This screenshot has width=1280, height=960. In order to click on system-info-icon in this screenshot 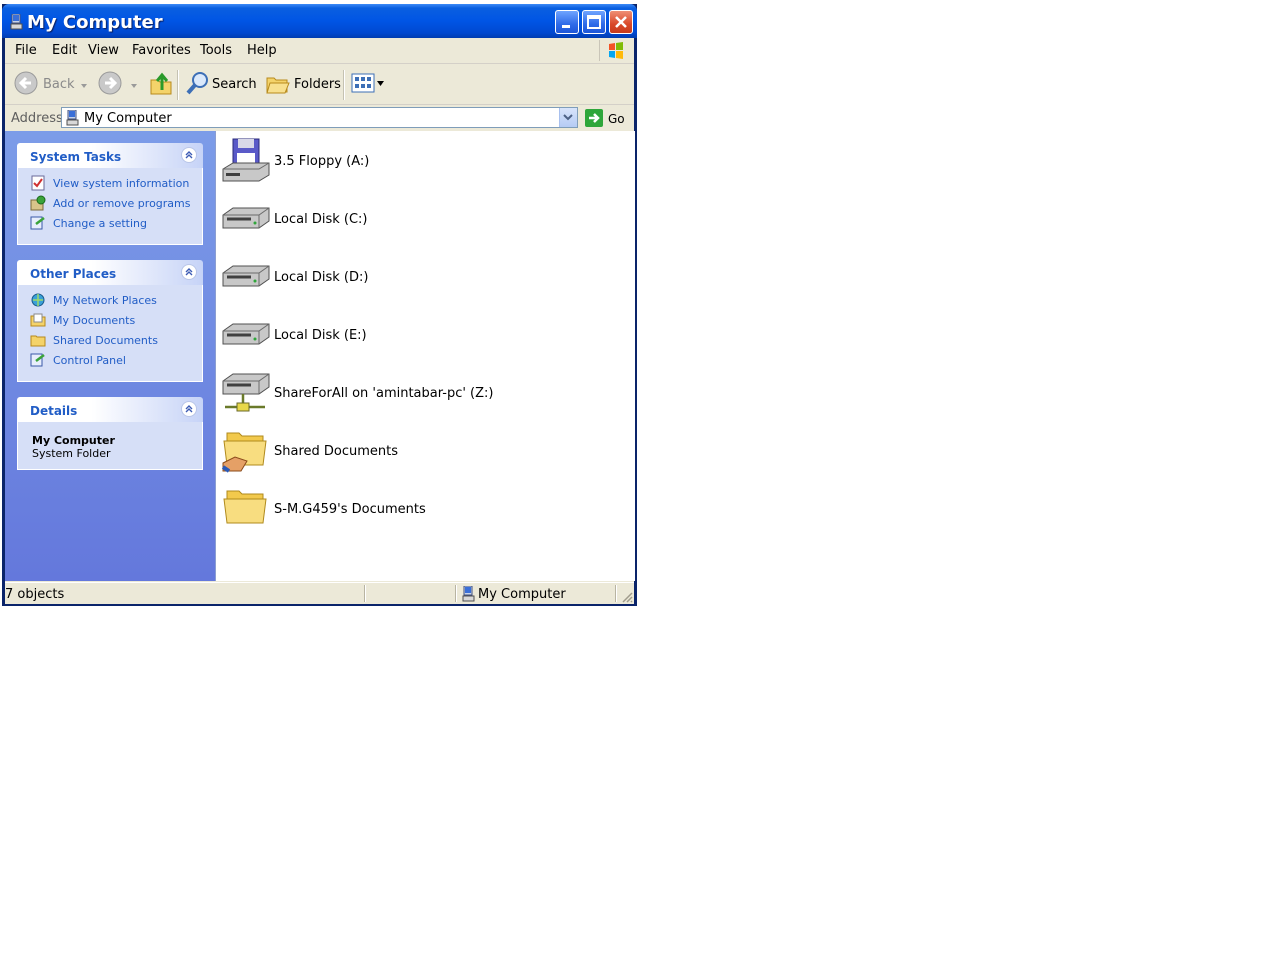, I will do `click(38, 183)`.